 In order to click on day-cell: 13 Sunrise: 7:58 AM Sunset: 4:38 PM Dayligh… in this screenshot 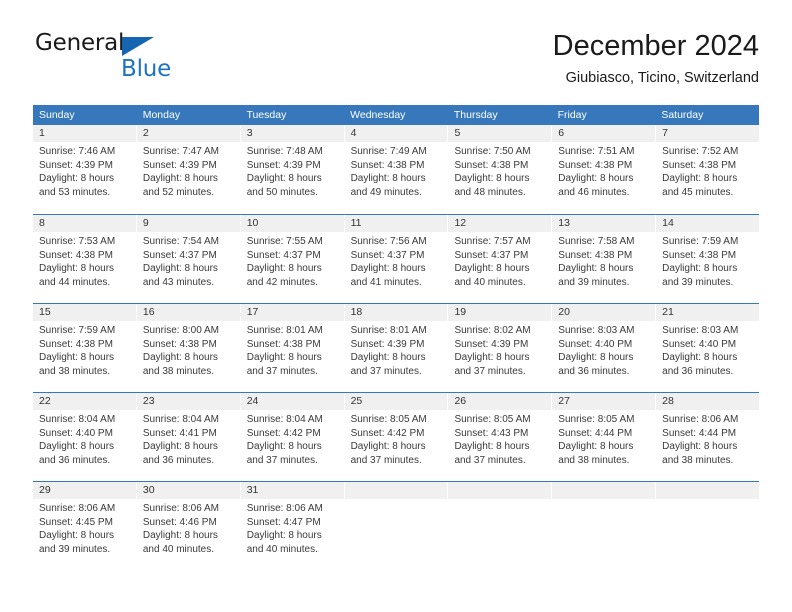, I will do `click(604, 259)`.